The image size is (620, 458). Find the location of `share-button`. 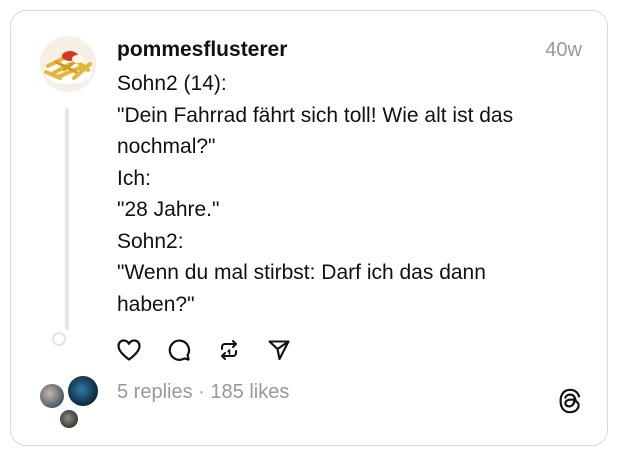

share-button is located at coordinates (279, 350).